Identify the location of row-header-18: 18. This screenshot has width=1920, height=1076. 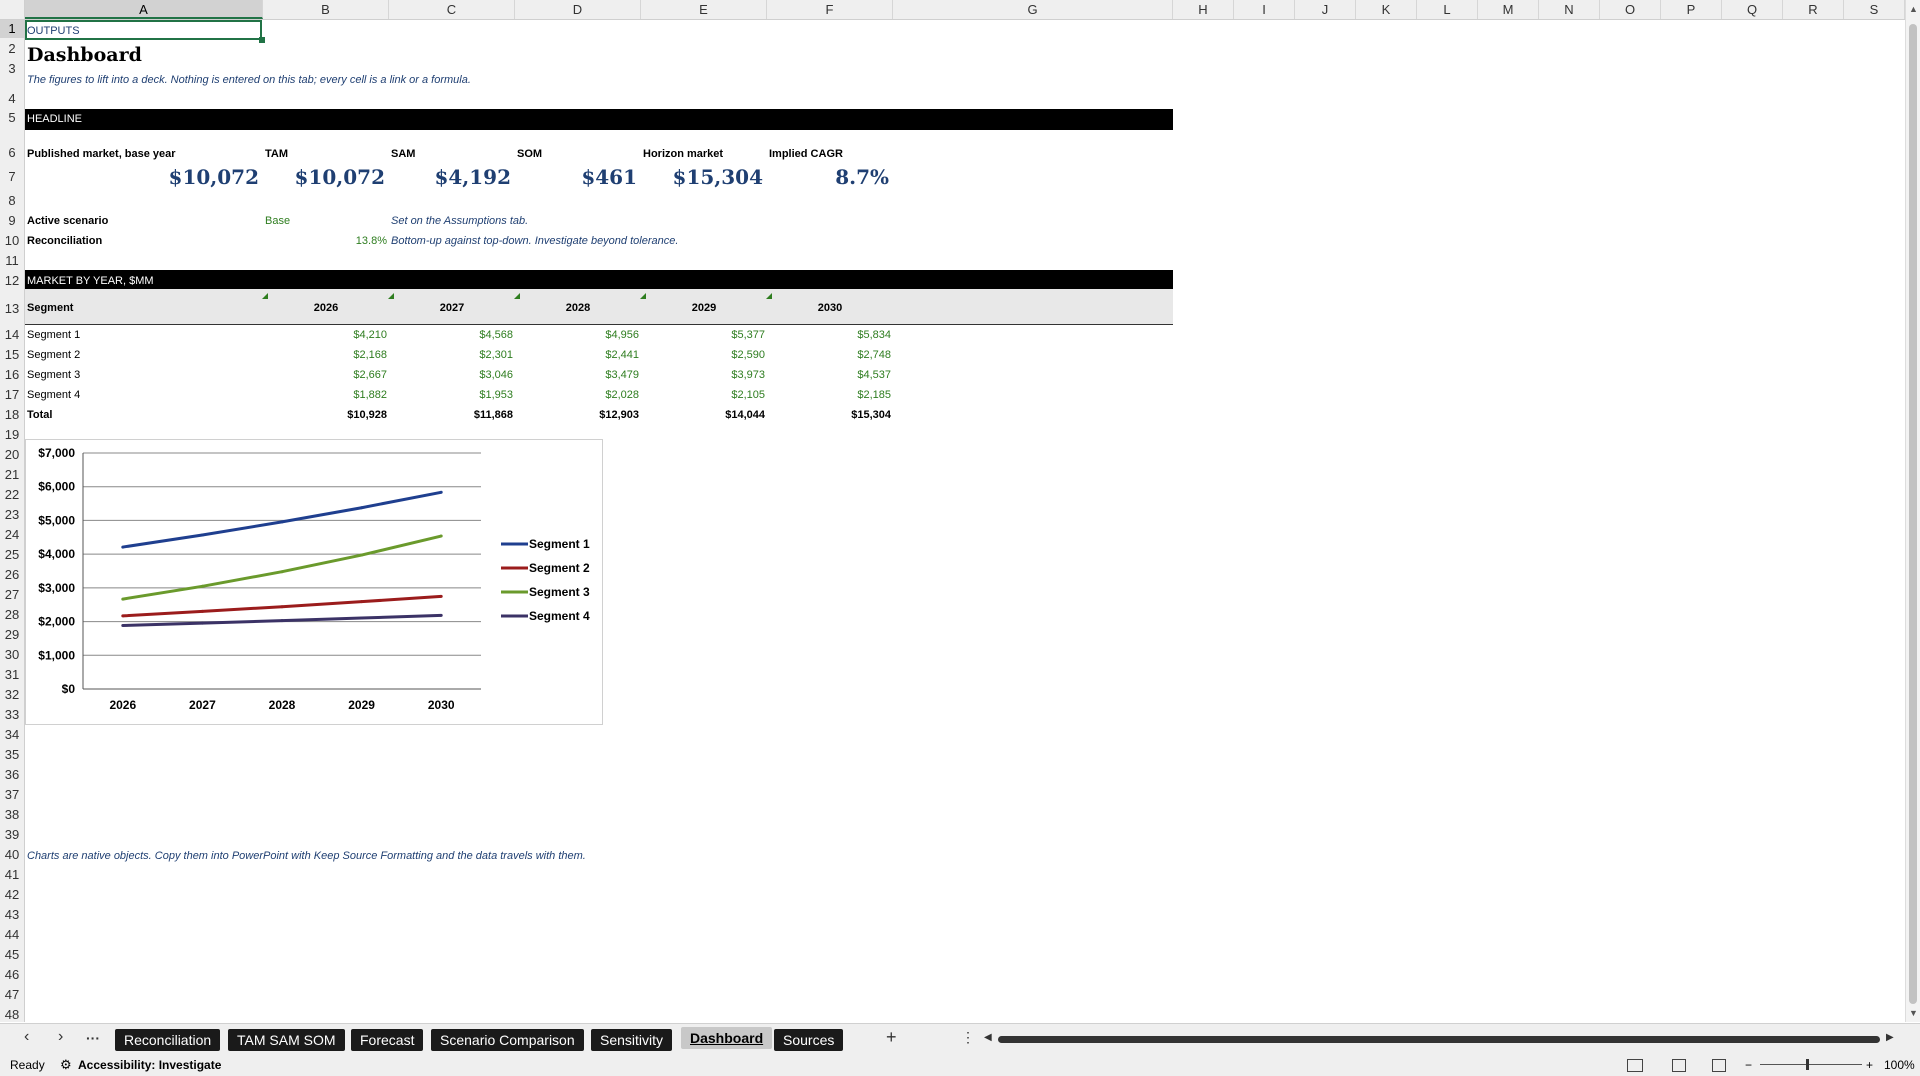
(12, 415).